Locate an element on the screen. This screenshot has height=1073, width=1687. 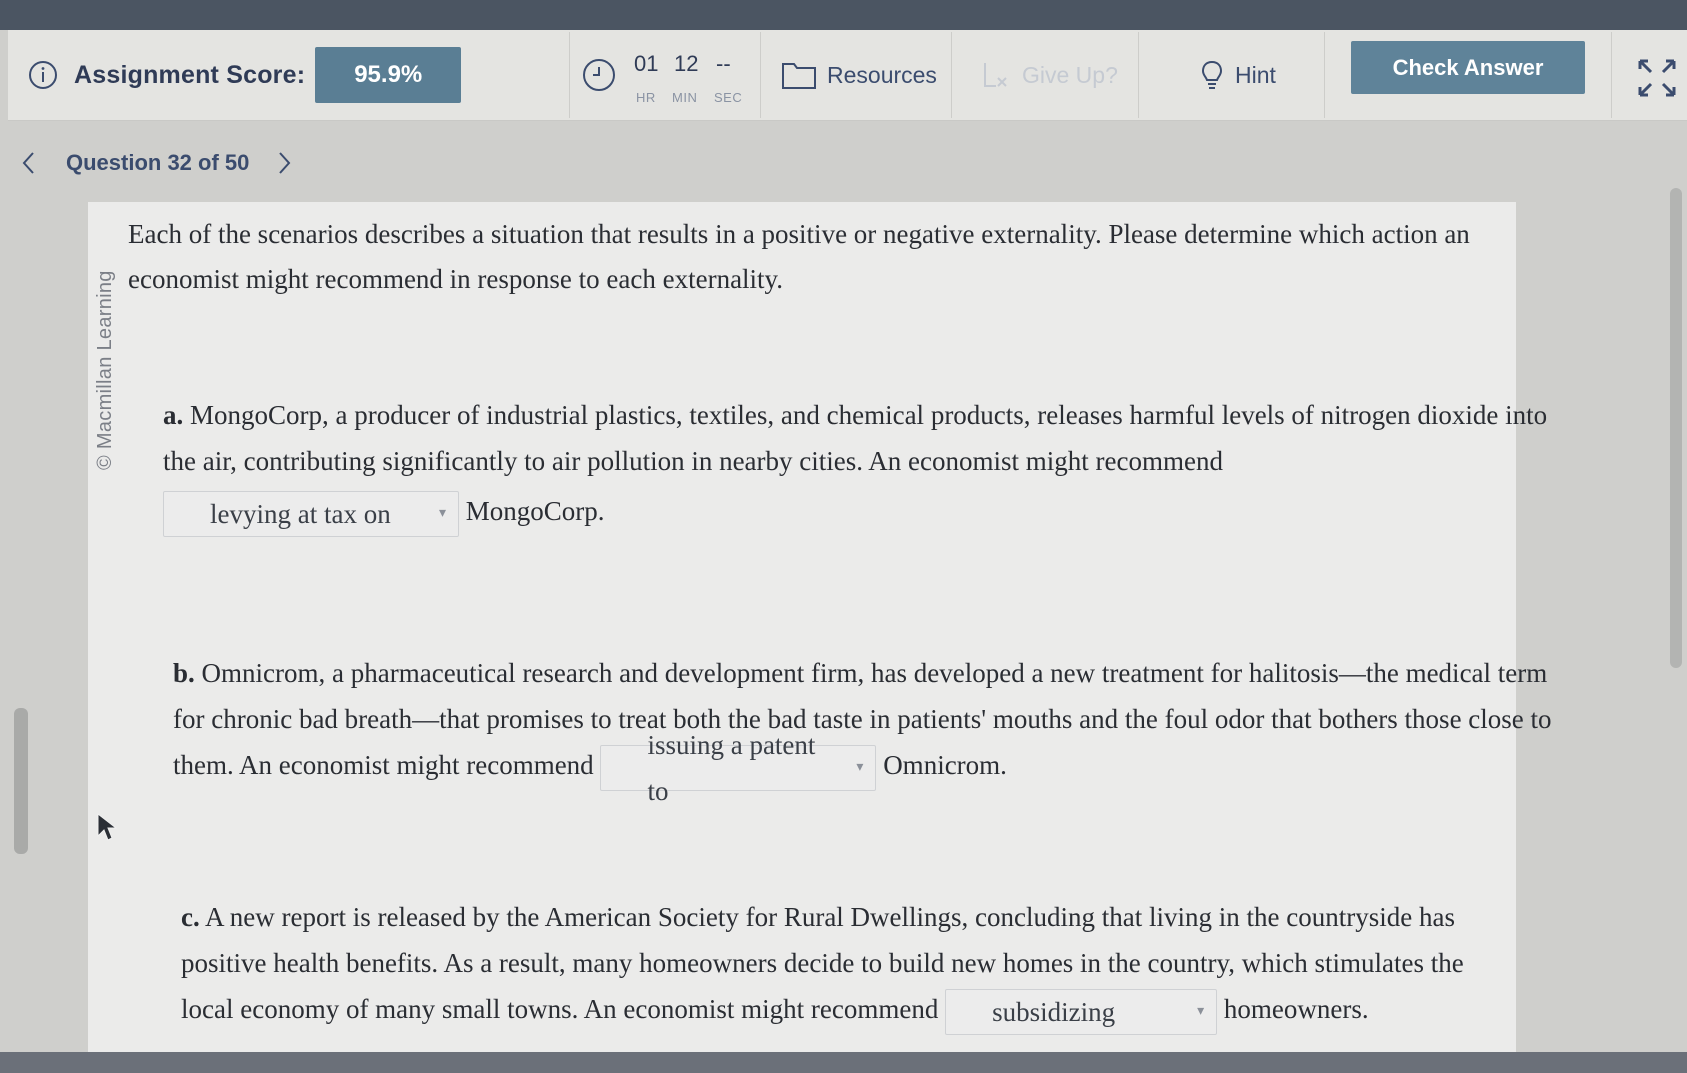
timer-section: 01 12 -- HR MIN SEC is located at coordinates (663, 75).